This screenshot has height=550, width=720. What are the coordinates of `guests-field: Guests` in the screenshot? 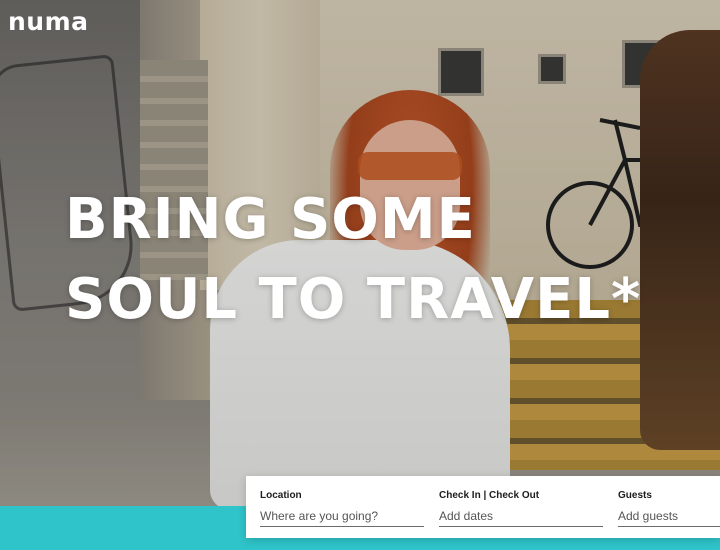 It's located at (669, 508).